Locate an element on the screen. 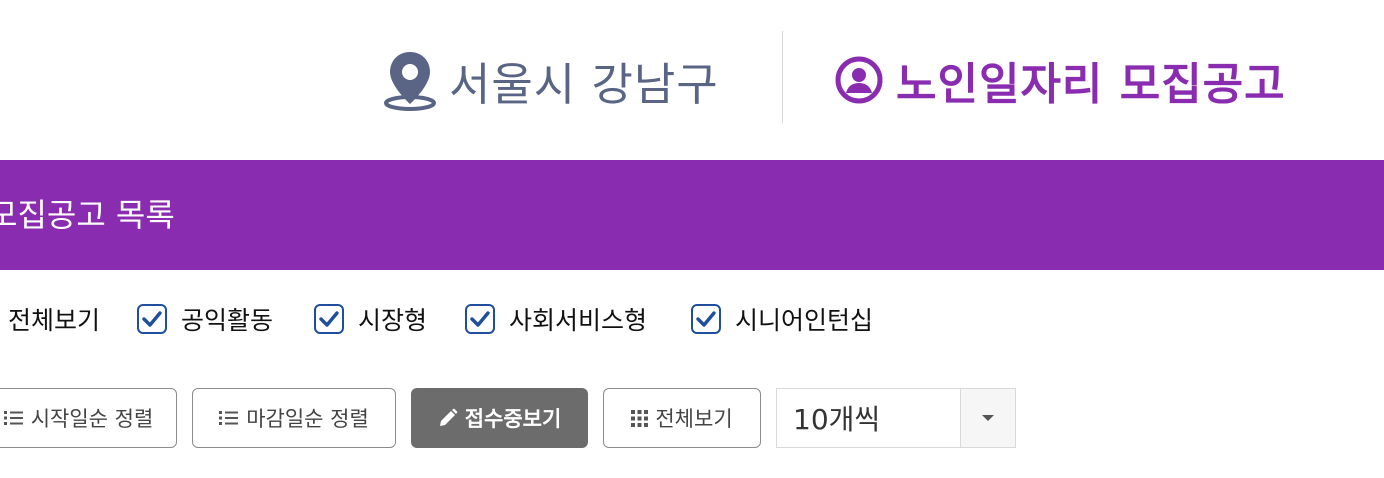 Image resolution: width=1384 pixels, height=478 pixels. filter-public-activity-checkbox is located at coordinates (152, 319).